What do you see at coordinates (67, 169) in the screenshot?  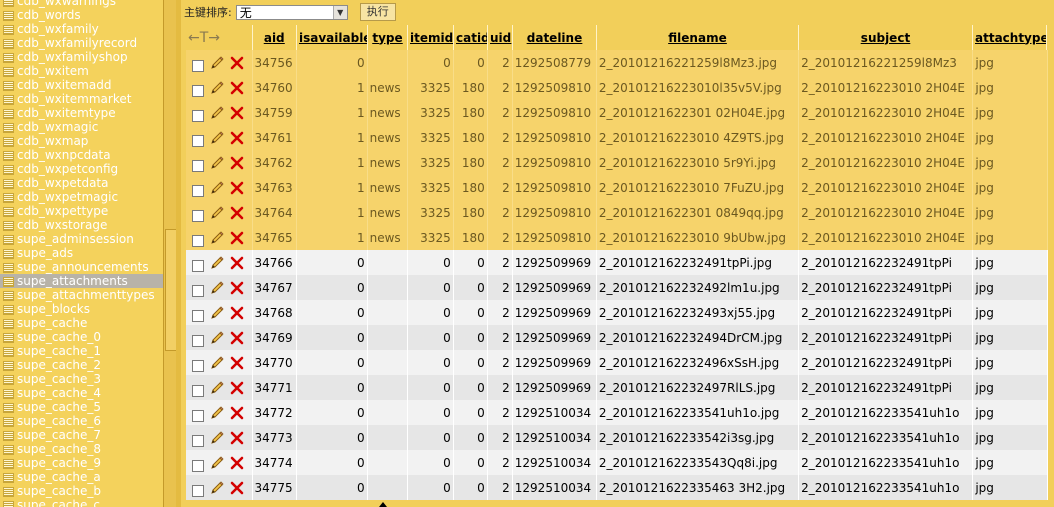 I see `sidebar-item-label: cdb_wxpetconfig` at bounding box center [67, 169].